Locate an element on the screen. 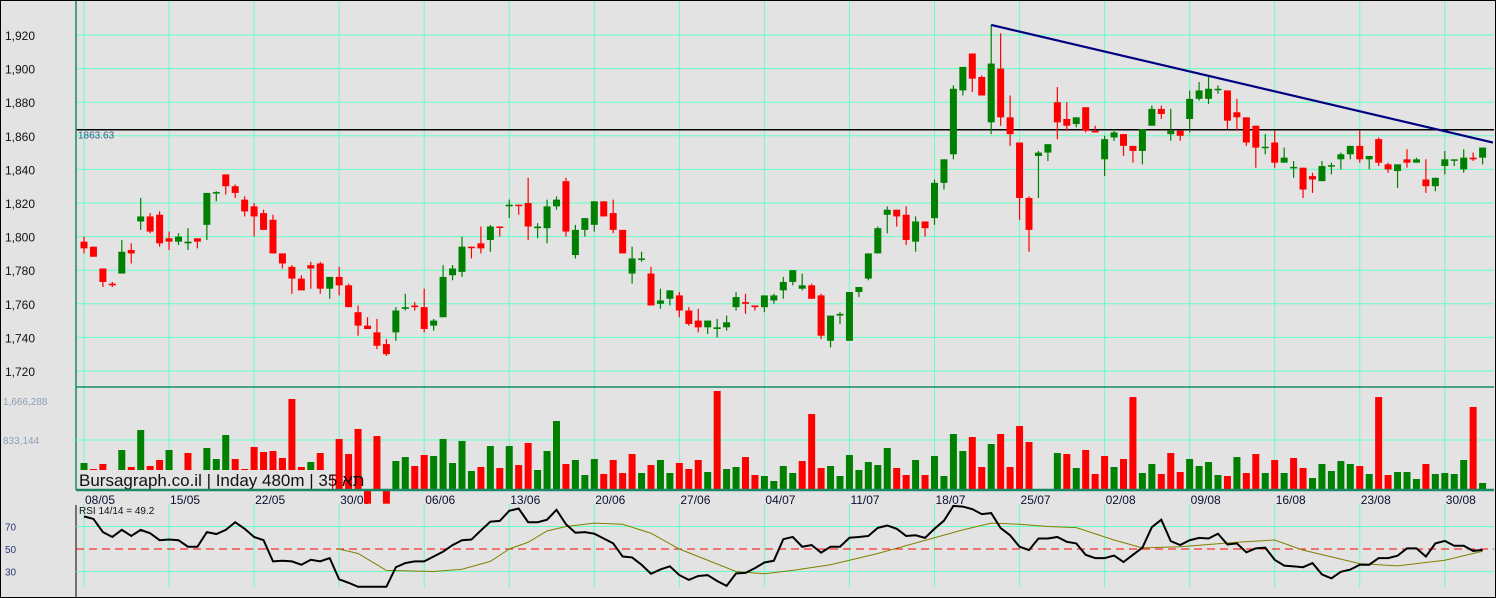 The width and height of the screenshot is (1496, 598). date-tick-label: 18/07 is located at coordinates (951, 500).